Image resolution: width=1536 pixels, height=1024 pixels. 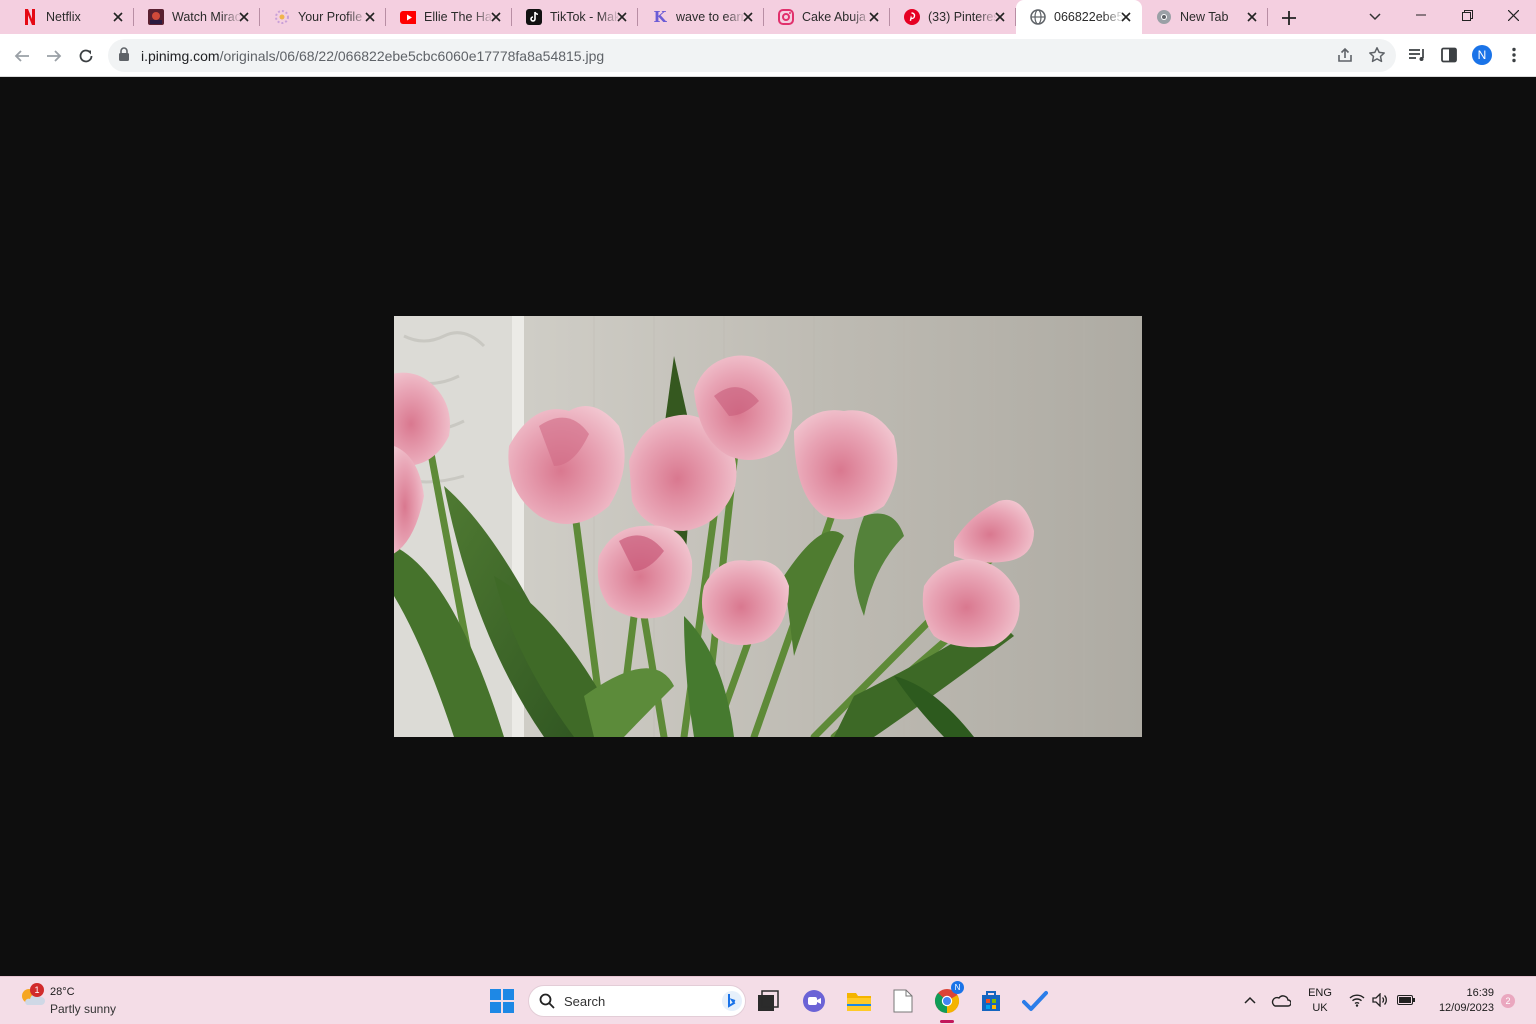 What do you see at coordinates (786, 17) in the screenshot?
I see `instagram-icon` at bounding box center [786, 17].